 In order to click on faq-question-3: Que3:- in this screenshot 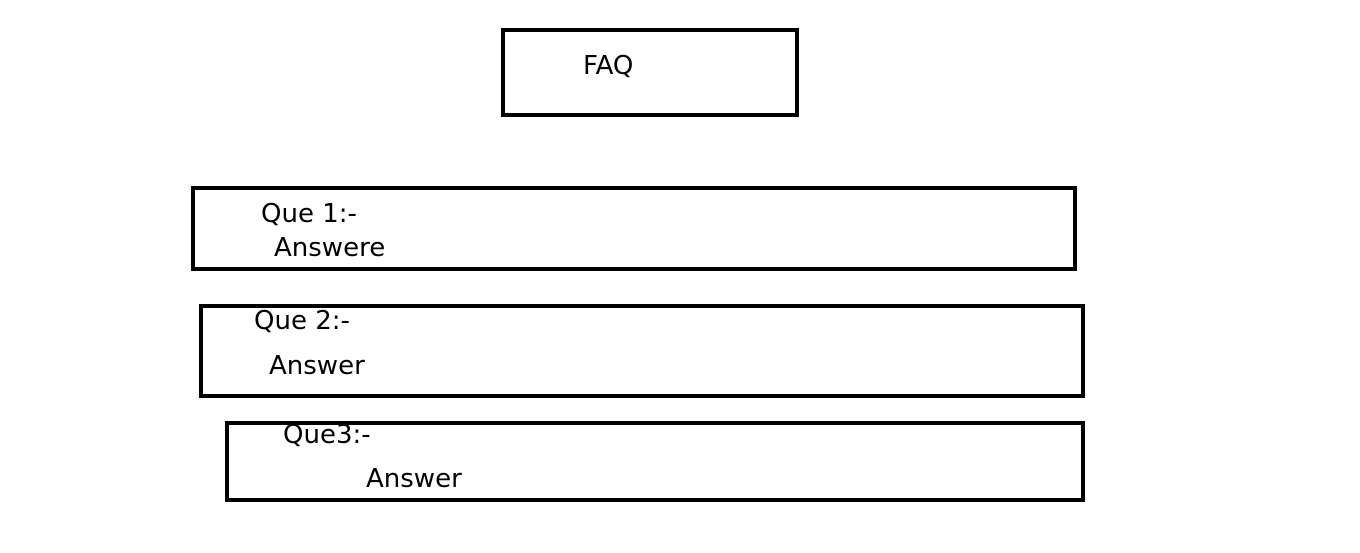, I will do `click(327, 435)`.